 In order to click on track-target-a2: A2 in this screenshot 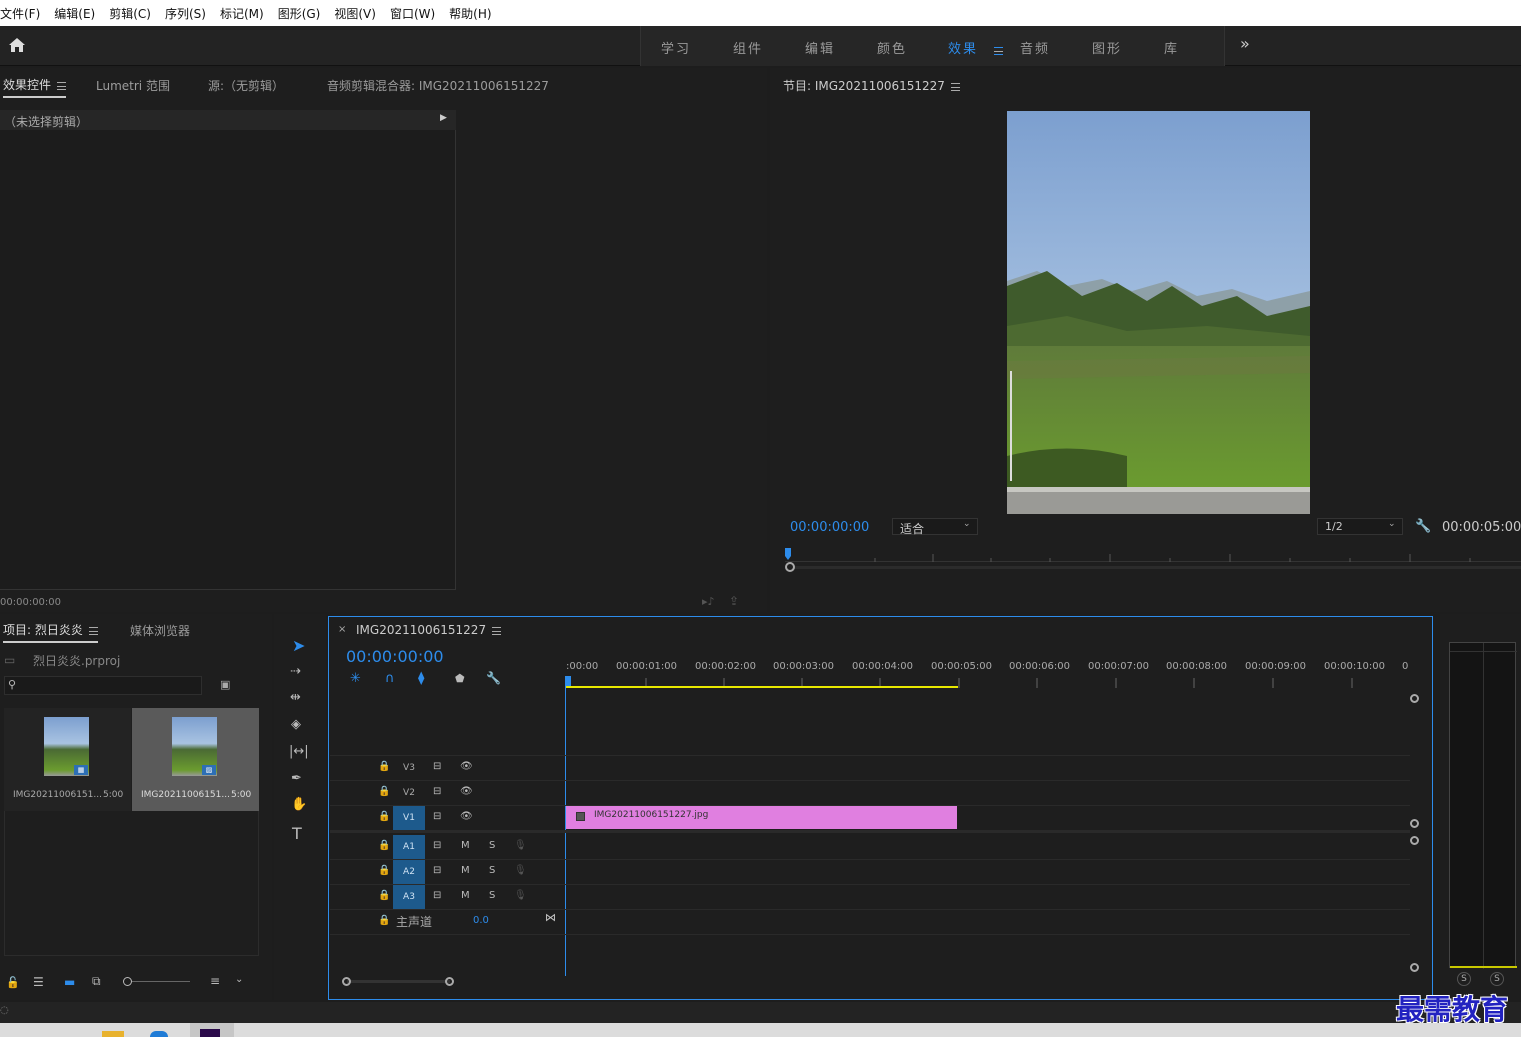, I will do `click(409, 872)`.